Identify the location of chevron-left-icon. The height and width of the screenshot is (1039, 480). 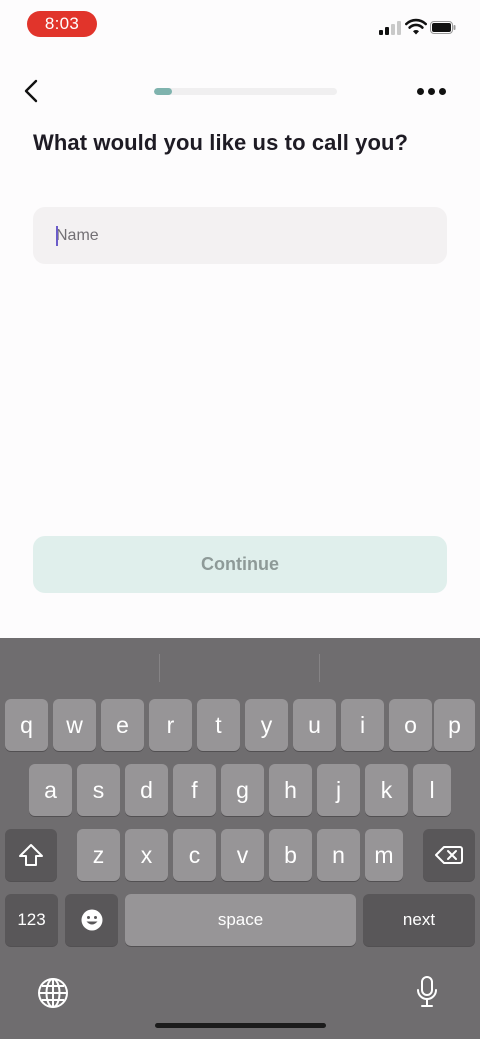
(31, 91).